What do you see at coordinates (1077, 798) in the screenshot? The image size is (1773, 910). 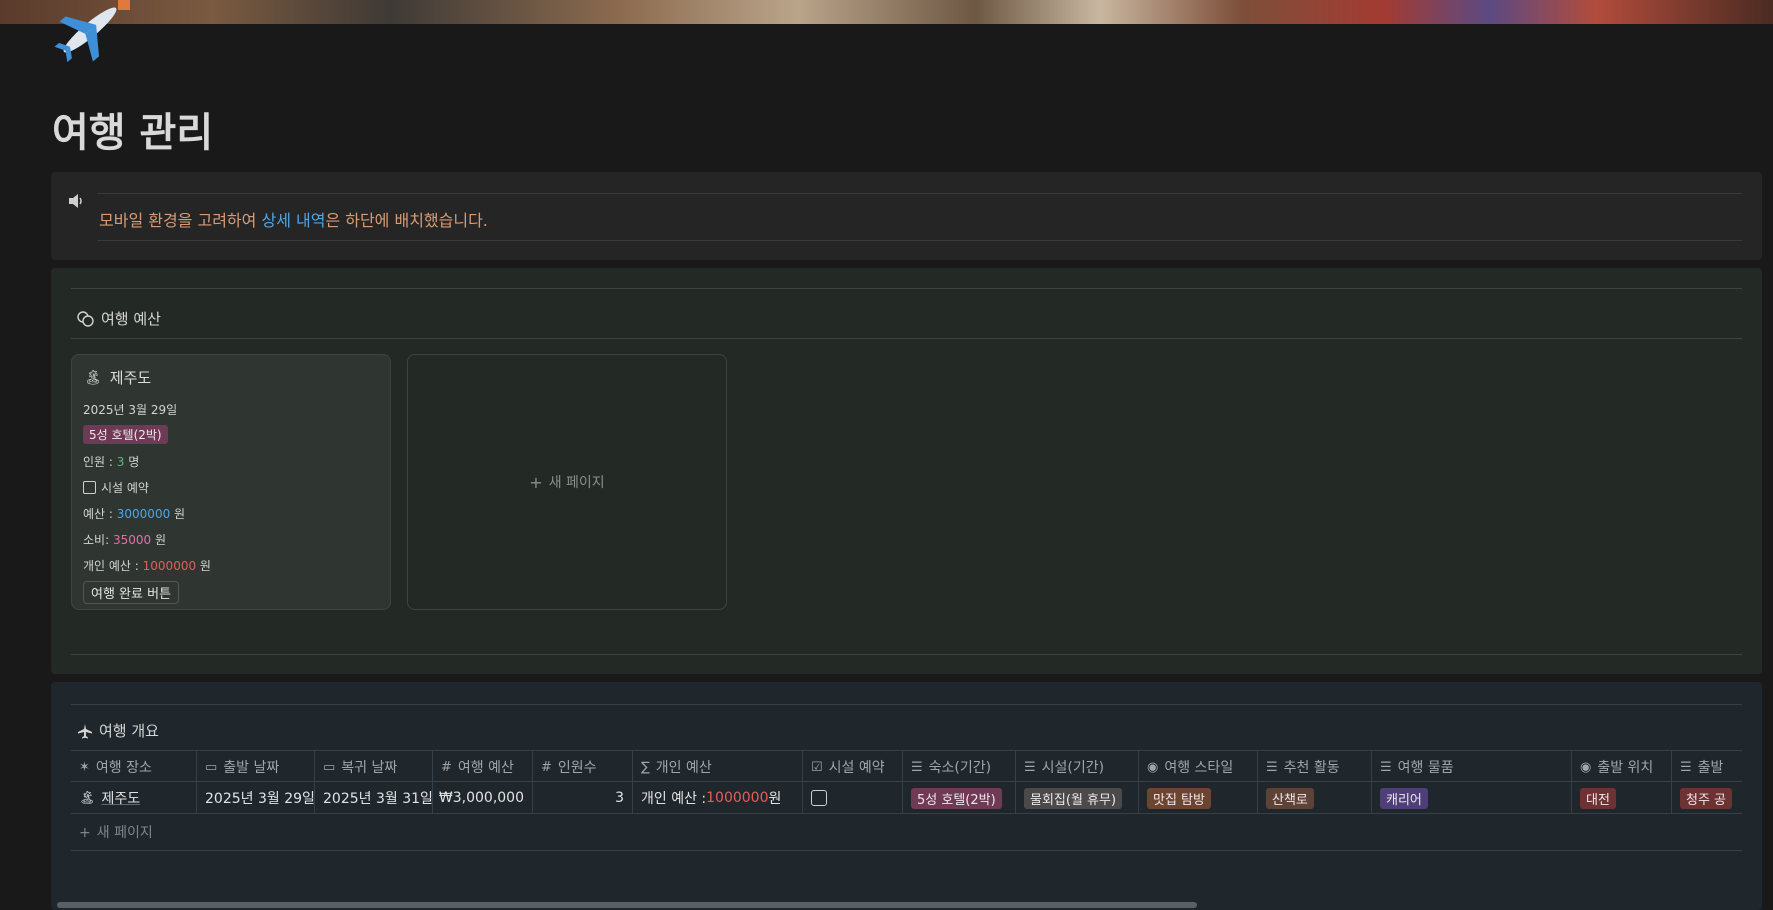 I see `cell-facility-period: 물회집(월 휴무)` at bounding box center [1077, 798].